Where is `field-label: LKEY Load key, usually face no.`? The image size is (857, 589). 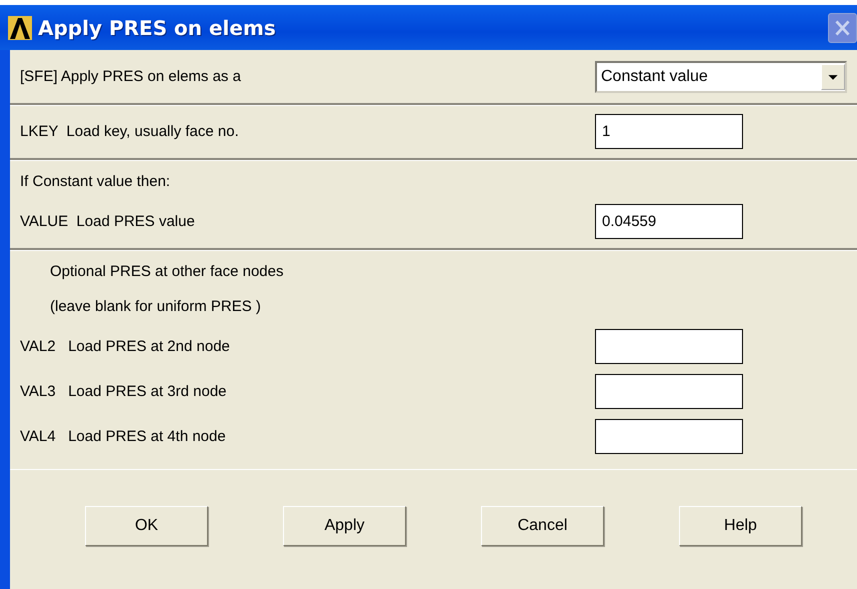
field-label: LKEY Load key, usually face no. is located at coordinates (130, 131).